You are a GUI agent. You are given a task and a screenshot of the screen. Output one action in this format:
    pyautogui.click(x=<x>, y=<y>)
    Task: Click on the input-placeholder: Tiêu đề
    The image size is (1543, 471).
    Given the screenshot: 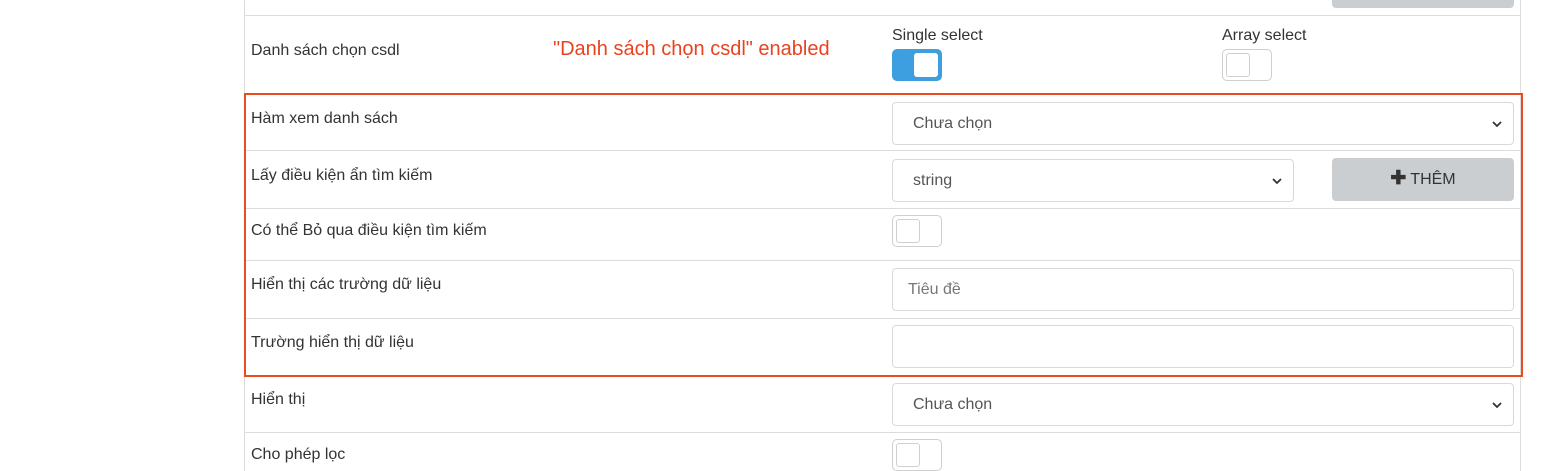 What is the action you would take?
    pyautogui.click(x=934, y=289)
    